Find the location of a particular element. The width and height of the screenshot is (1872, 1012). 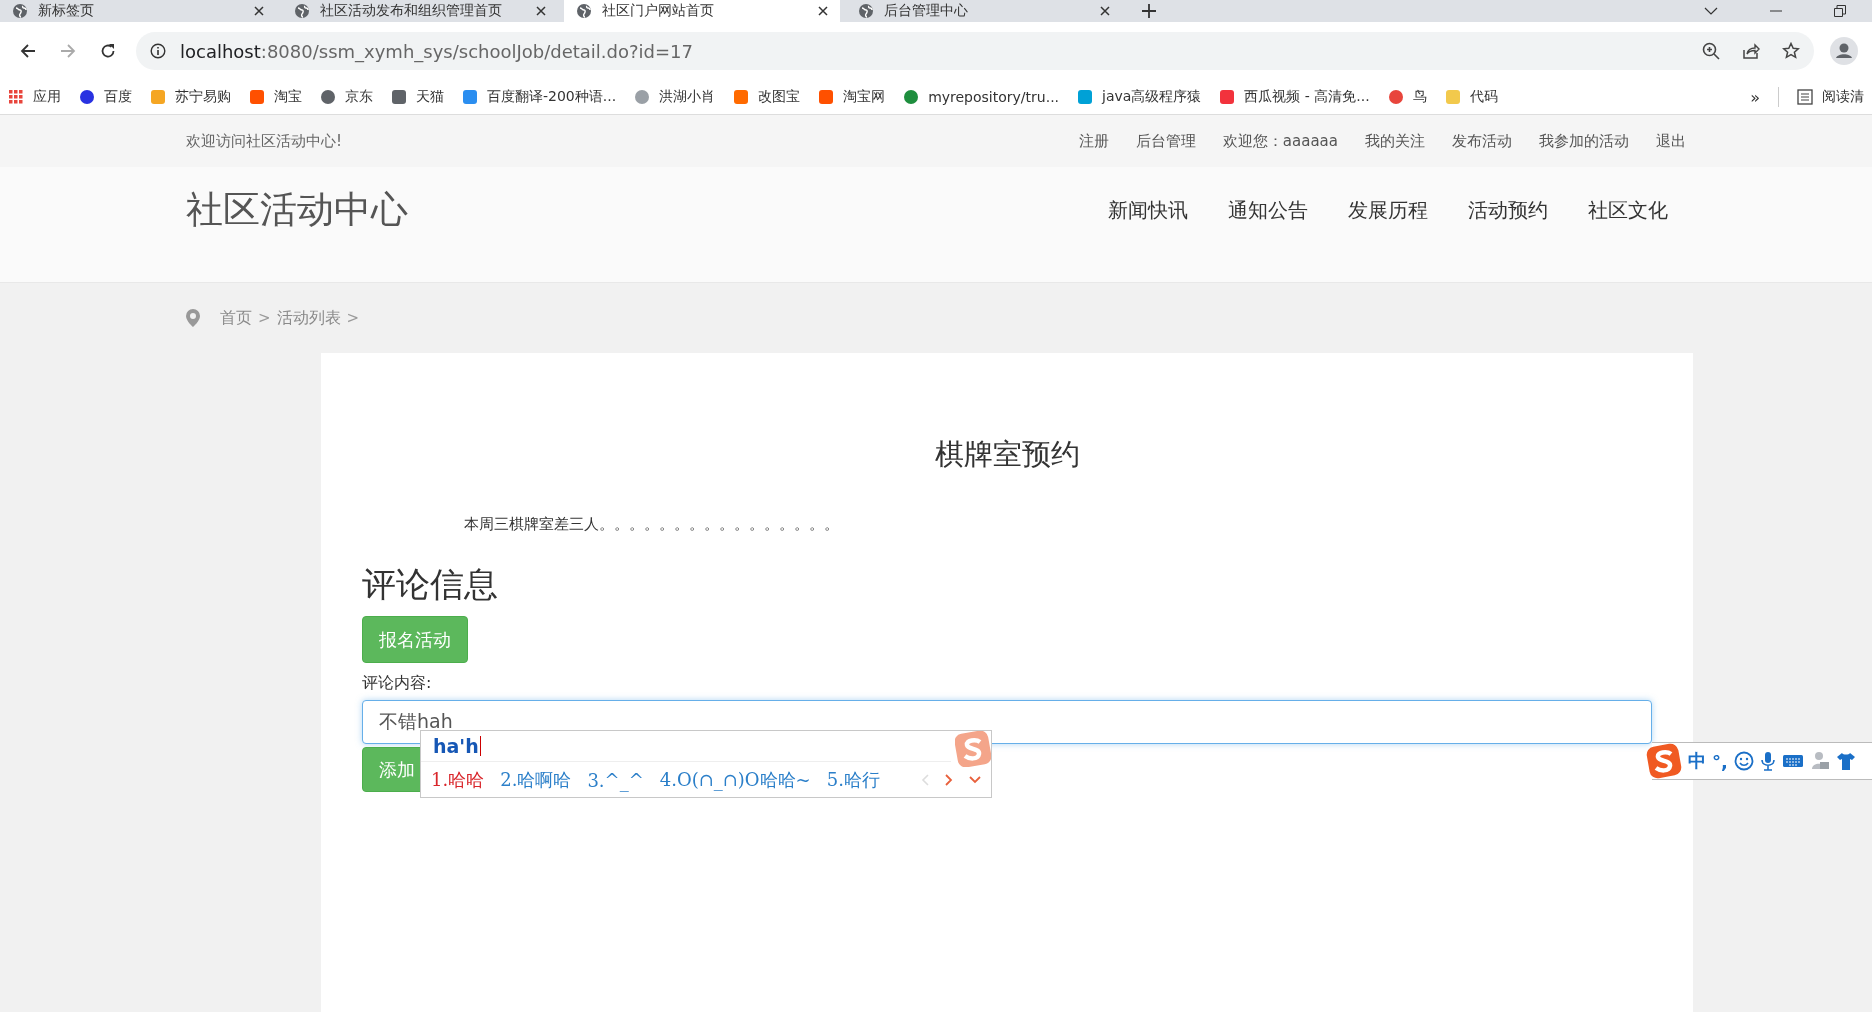

back-icon is located at coordinates (28, 51).